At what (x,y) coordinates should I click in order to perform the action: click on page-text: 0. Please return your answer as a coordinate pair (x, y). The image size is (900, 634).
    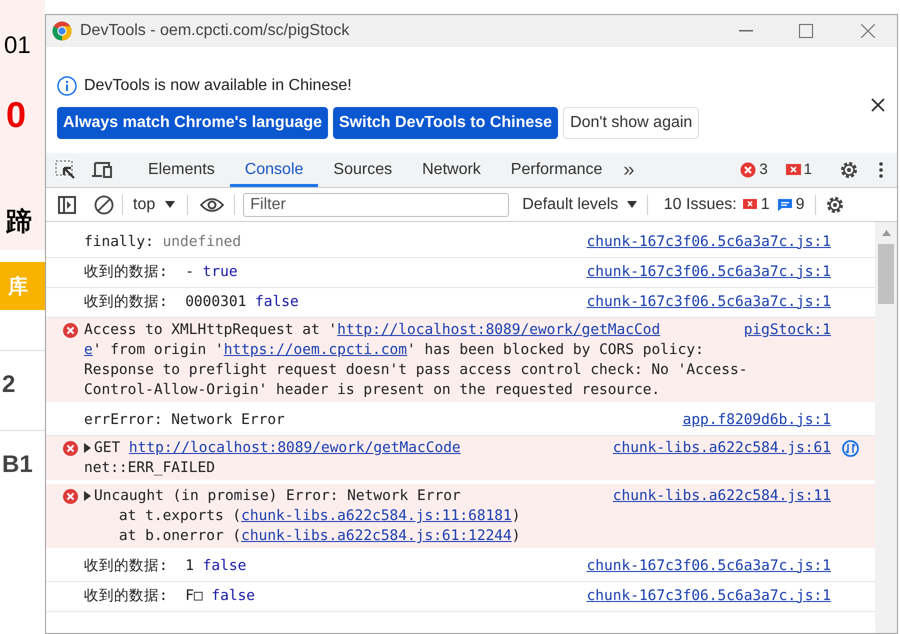
    Looking at the image, I should click on (22, 112).